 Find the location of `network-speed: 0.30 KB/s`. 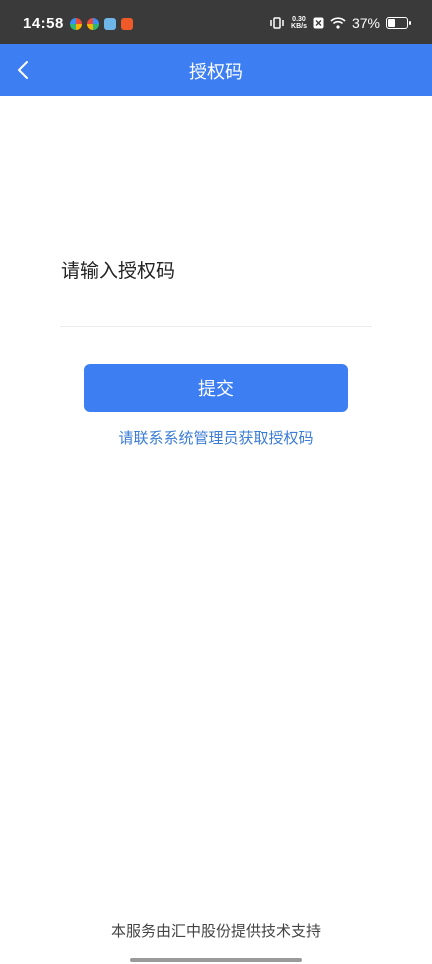

network-speed: 0.30 KB/s is located at coordinates (299, 23).